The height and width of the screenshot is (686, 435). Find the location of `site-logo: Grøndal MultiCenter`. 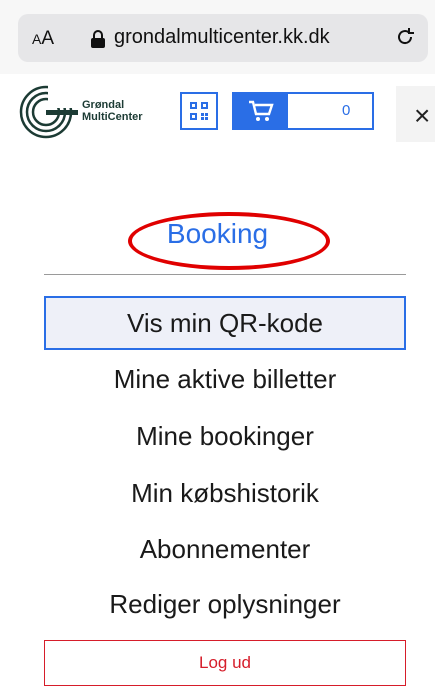

site-logo: Grøndal MultiCenter is located at coordinates (98, 112).